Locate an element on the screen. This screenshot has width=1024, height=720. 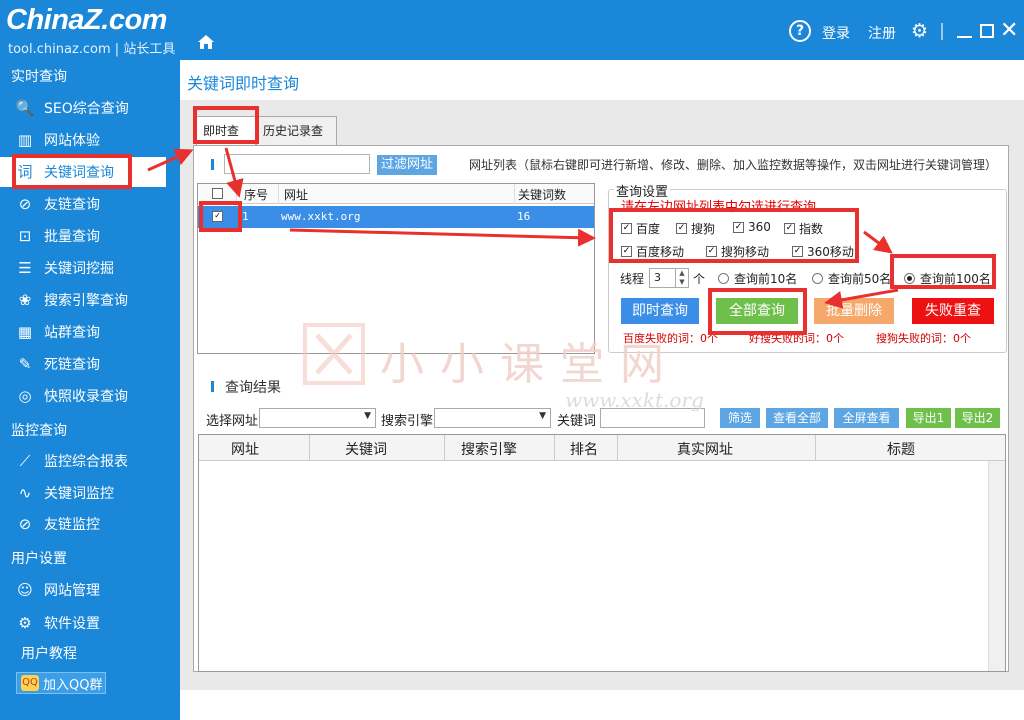
row-index: 1 is located at coordinates (245, 216).